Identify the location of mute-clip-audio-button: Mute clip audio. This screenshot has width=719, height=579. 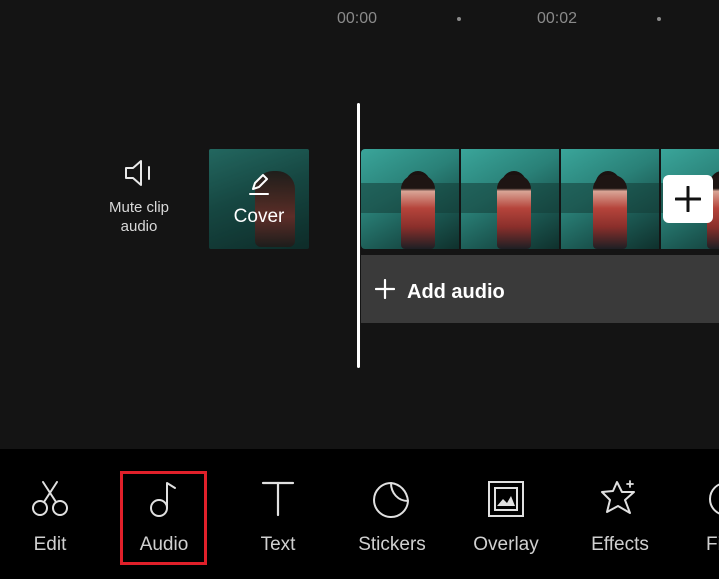
(139, 197).